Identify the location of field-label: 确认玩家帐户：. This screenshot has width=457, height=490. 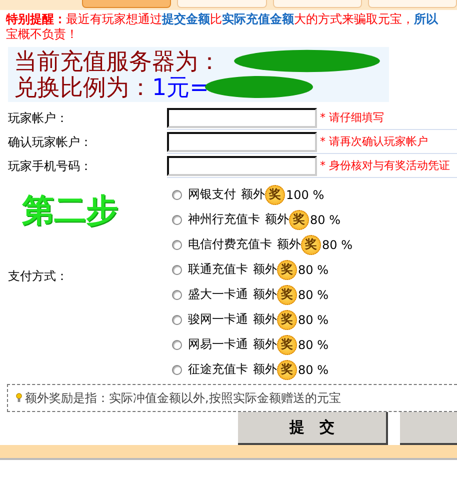
(50, 142).